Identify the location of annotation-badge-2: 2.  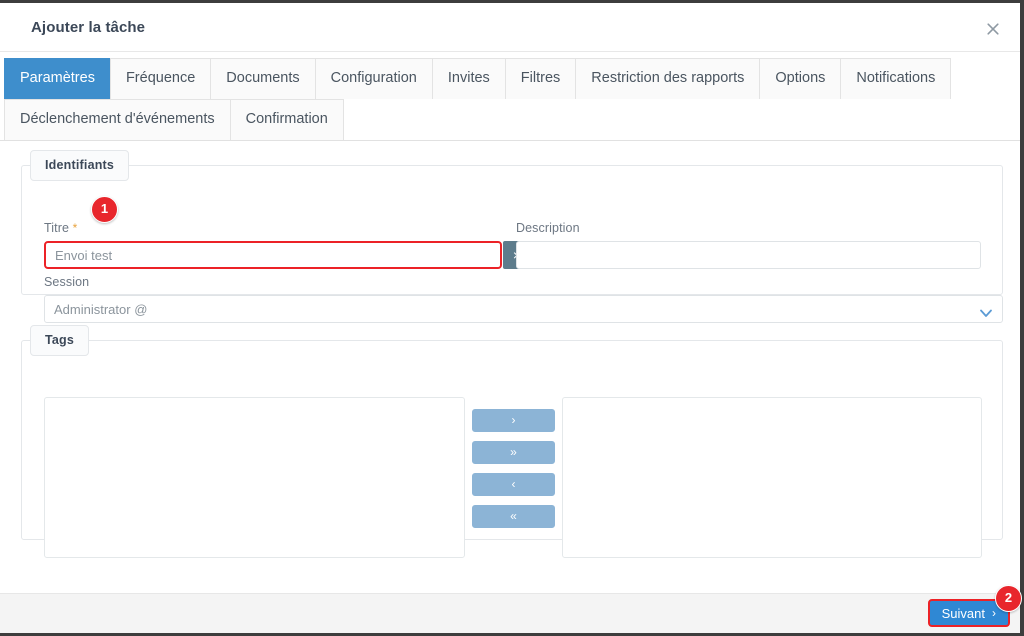
(1008, 598).